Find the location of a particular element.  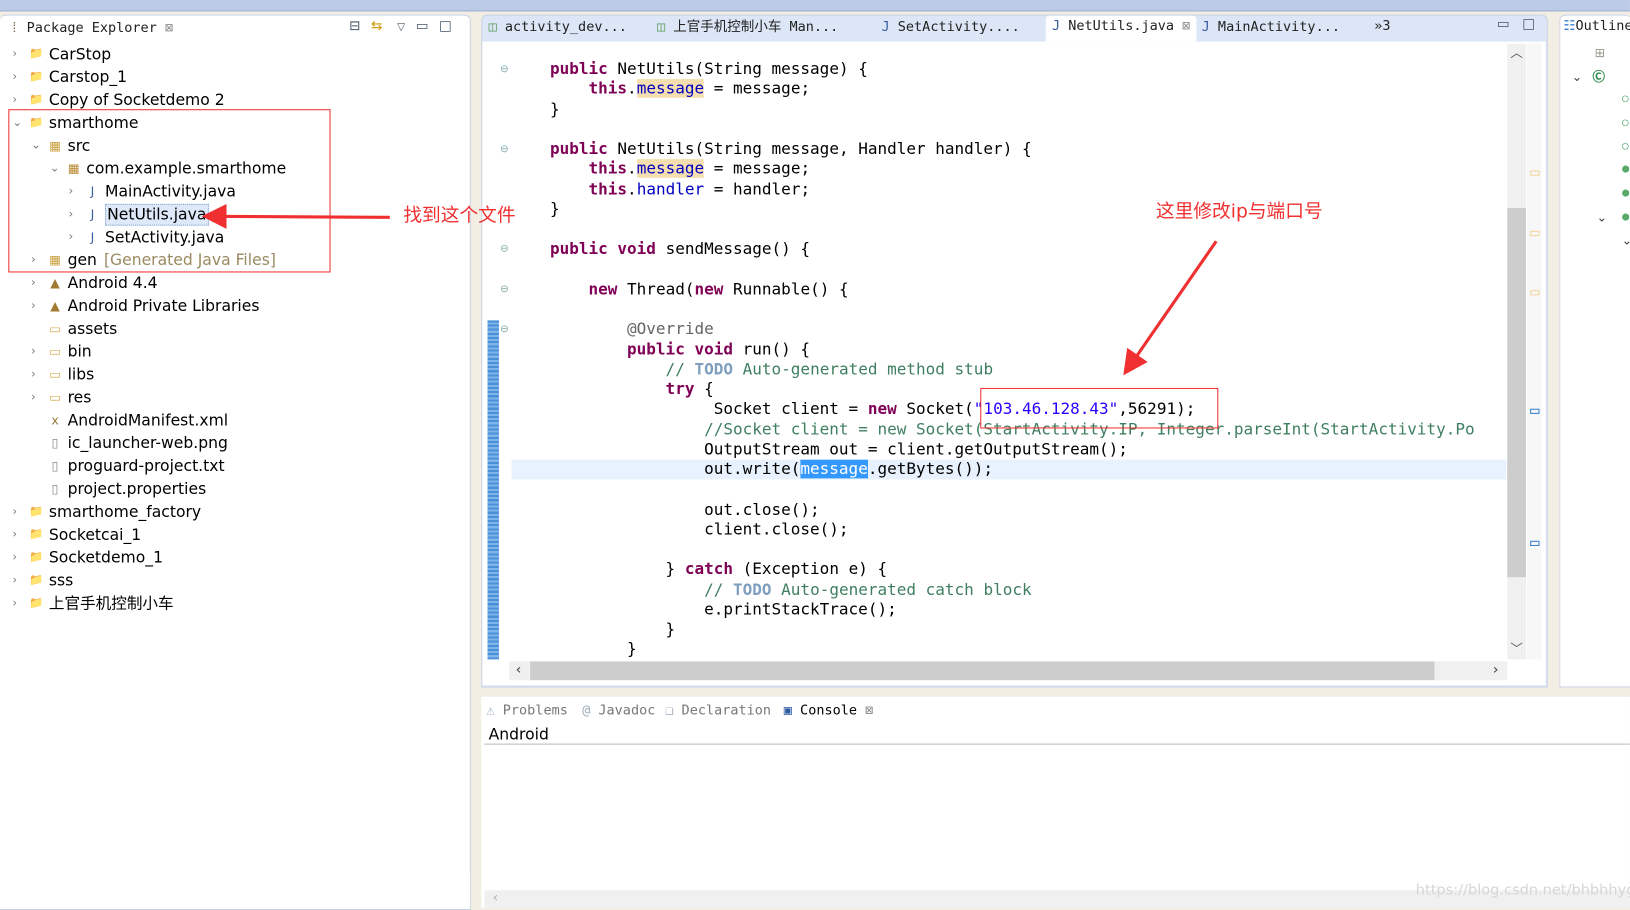

annotation-arrows is located at coordinates (709, 289).